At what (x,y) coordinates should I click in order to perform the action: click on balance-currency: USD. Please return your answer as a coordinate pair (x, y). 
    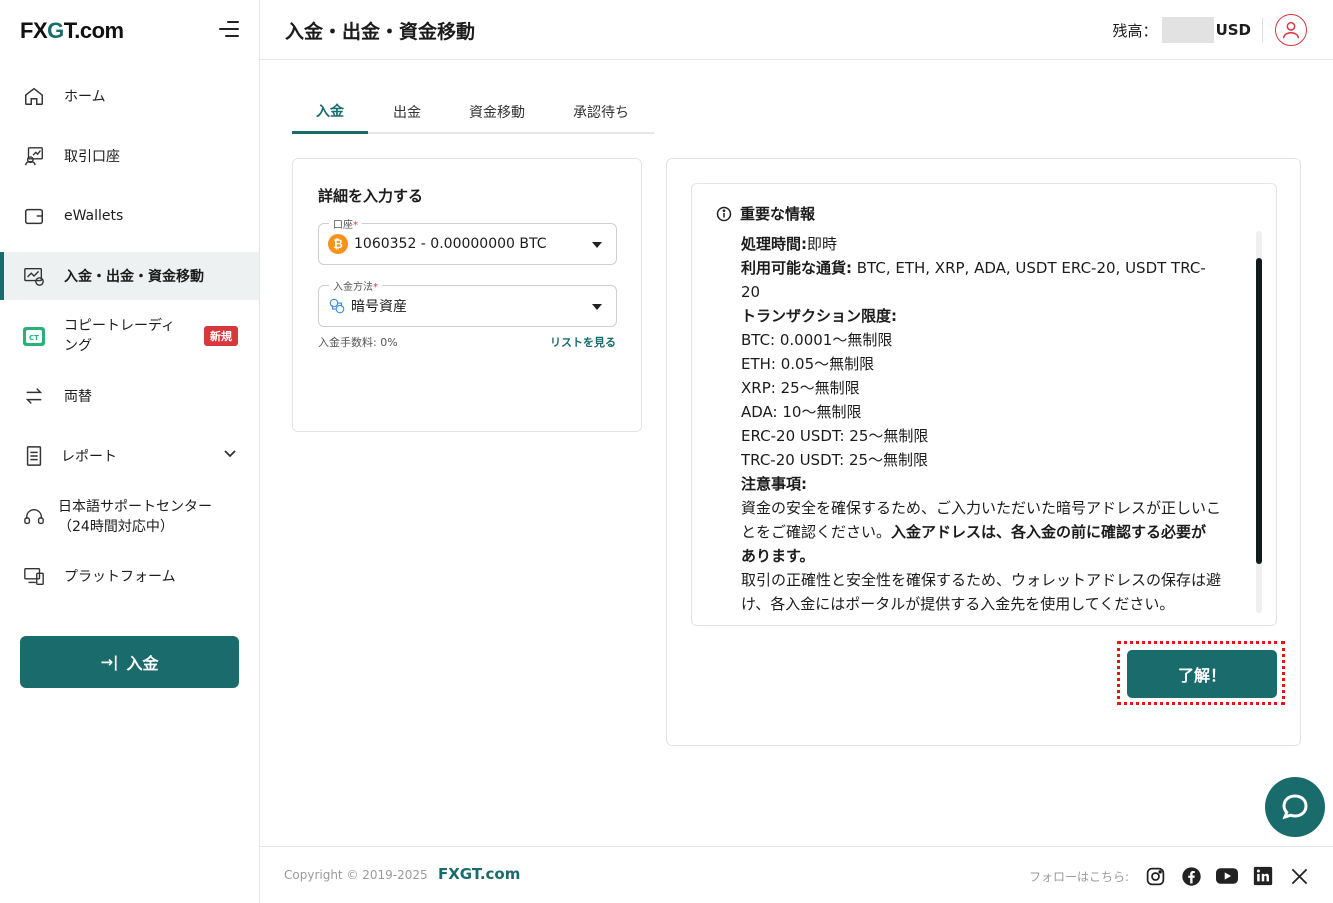
    Looking at the image, I should click on (1233, 30).